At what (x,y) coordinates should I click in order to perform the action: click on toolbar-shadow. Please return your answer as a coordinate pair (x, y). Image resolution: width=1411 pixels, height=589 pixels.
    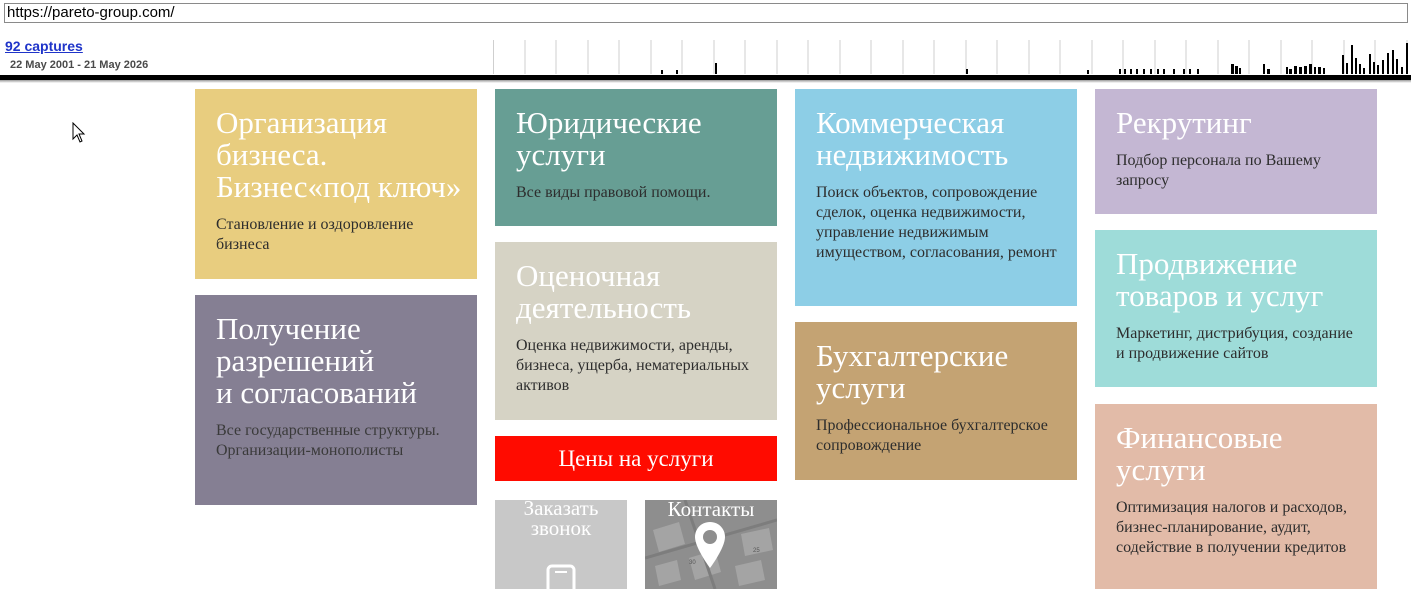
    Looking at the image, I should click on (705, 81).